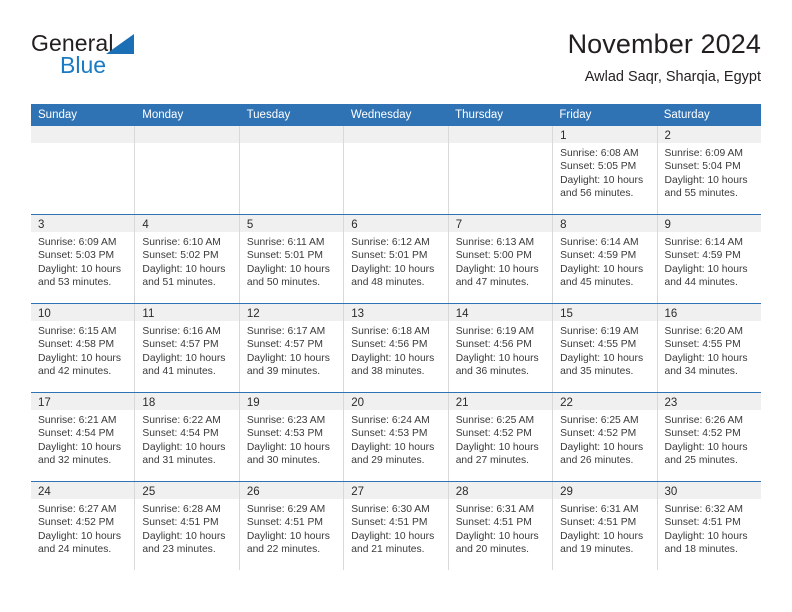 The height and width of the screenshot is (612, 792). What do you see at coordinates (492, 372) in the screenshot?
I see `daylight-text-line2: and 36 minutes.` at bounding box center [492, 372].